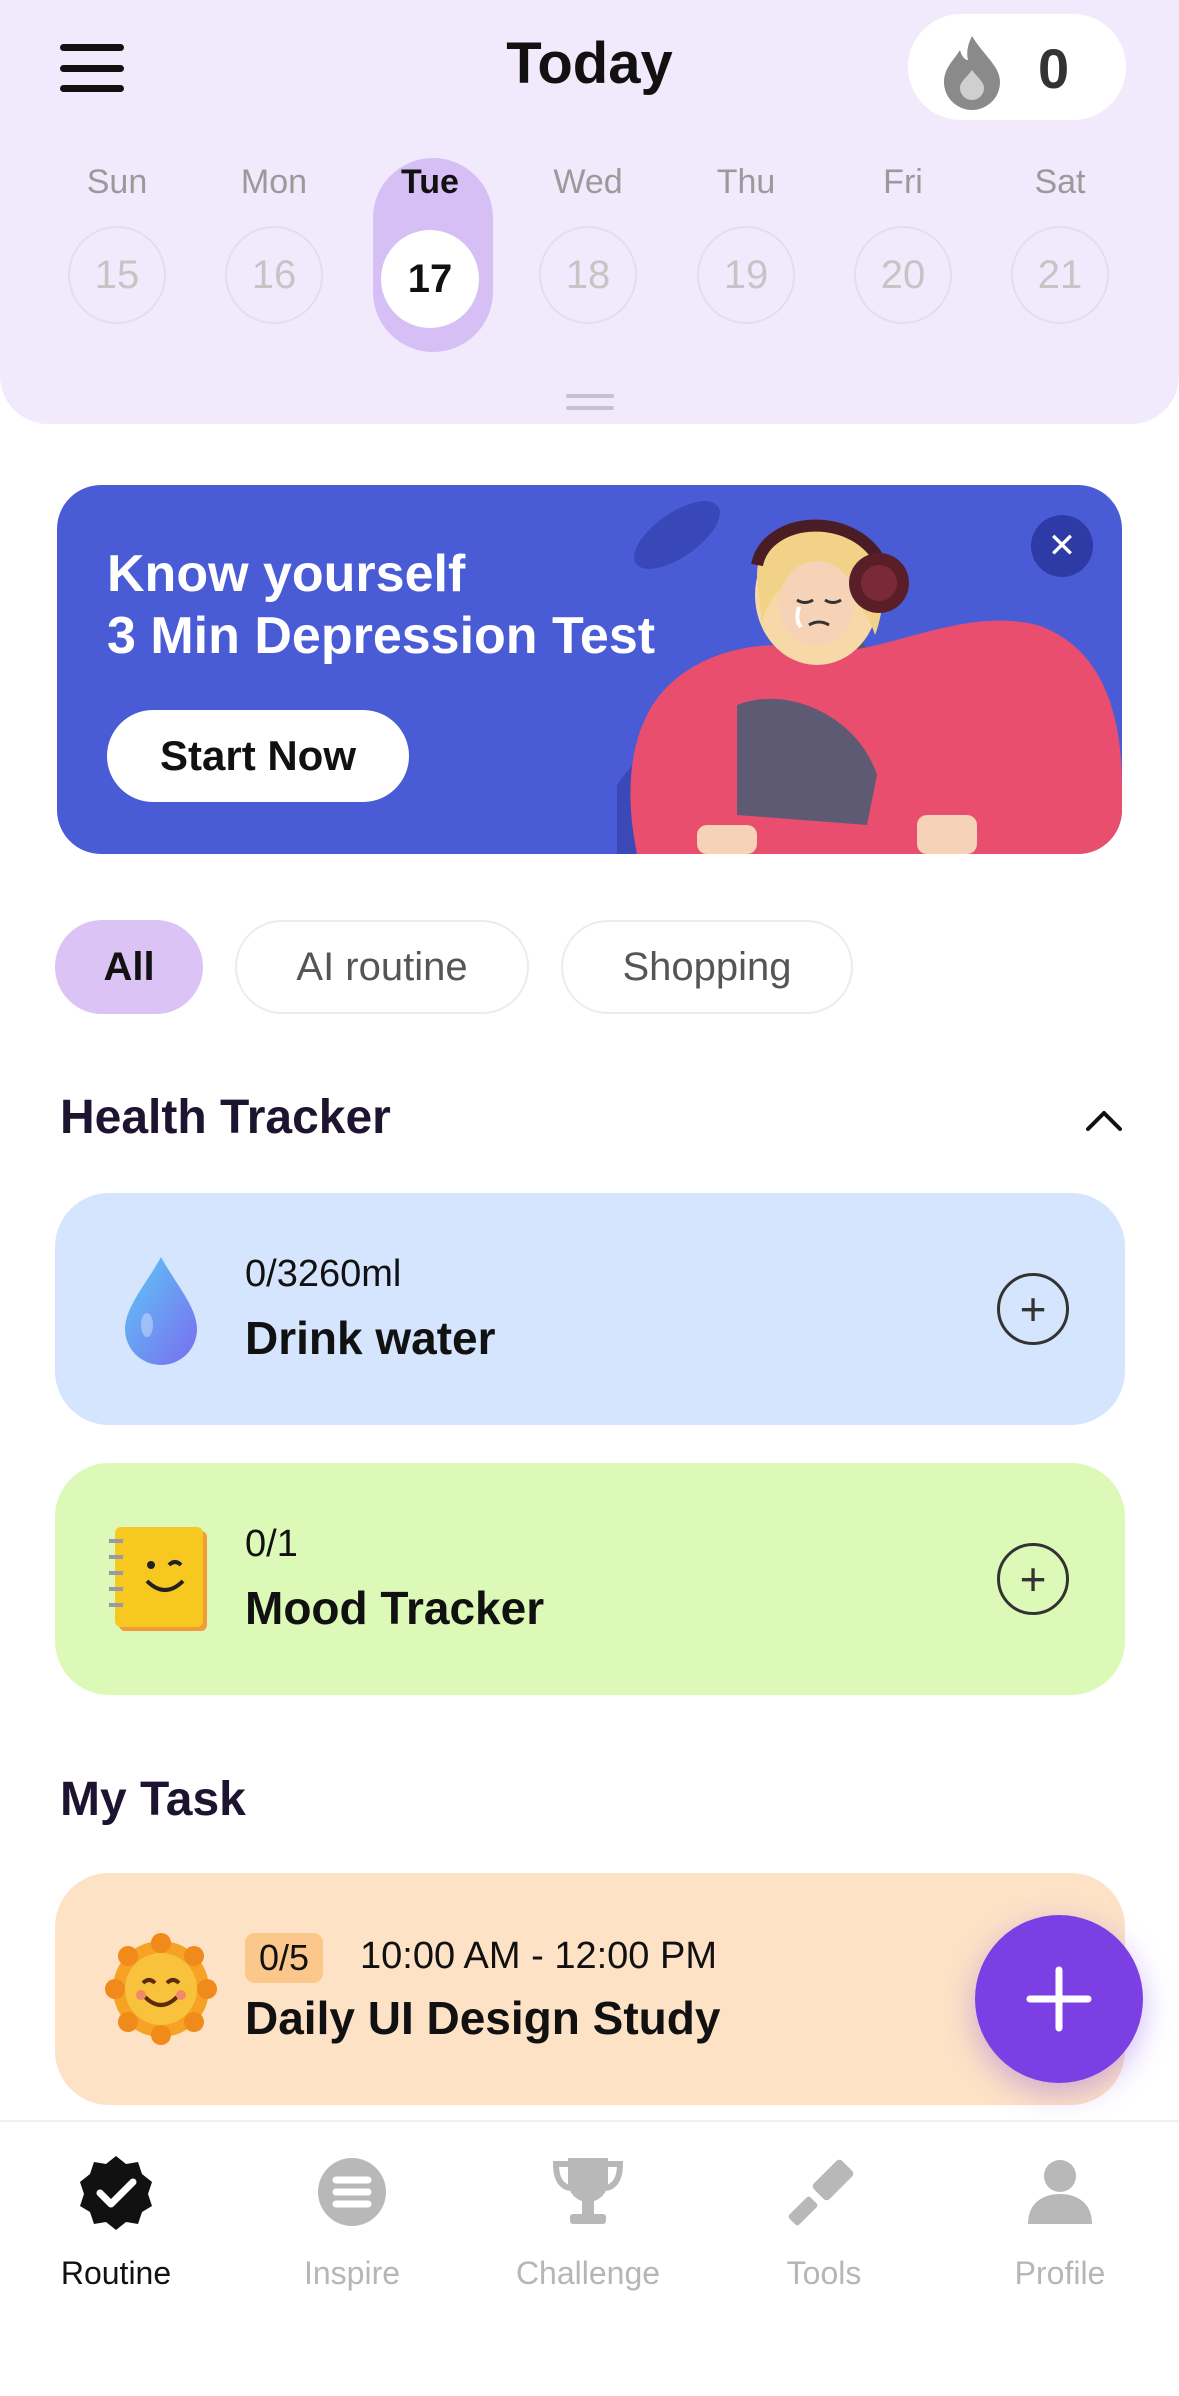  I want to click on streak-counter: 0, so click(1017, 67).